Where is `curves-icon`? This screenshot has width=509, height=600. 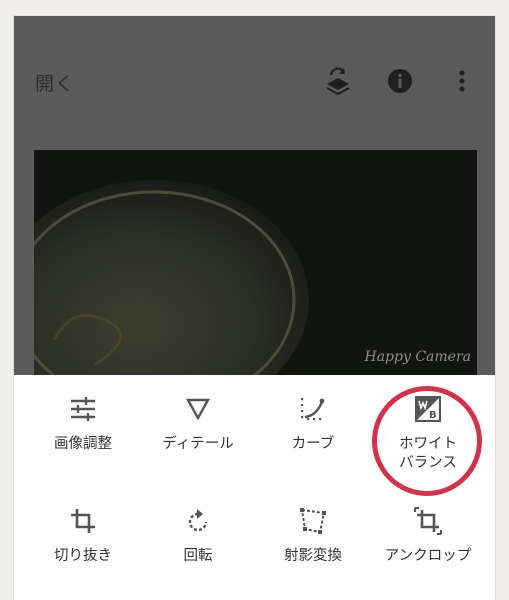
curves-icon is located at coordinates (313, 409).